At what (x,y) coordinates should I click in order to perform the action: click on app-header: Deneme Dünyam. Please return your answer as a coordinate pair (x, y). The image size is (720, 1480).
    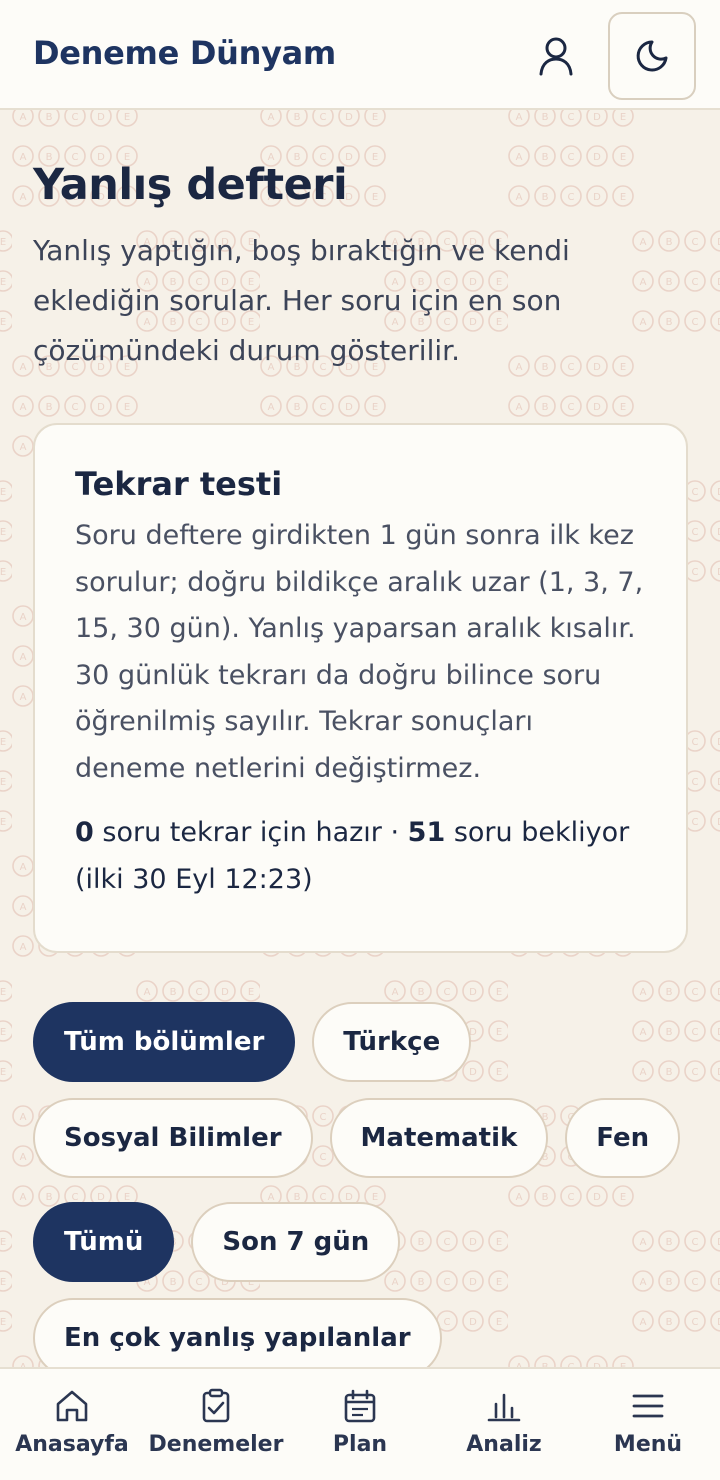
    Looking at the image, I should click on (360, 55).